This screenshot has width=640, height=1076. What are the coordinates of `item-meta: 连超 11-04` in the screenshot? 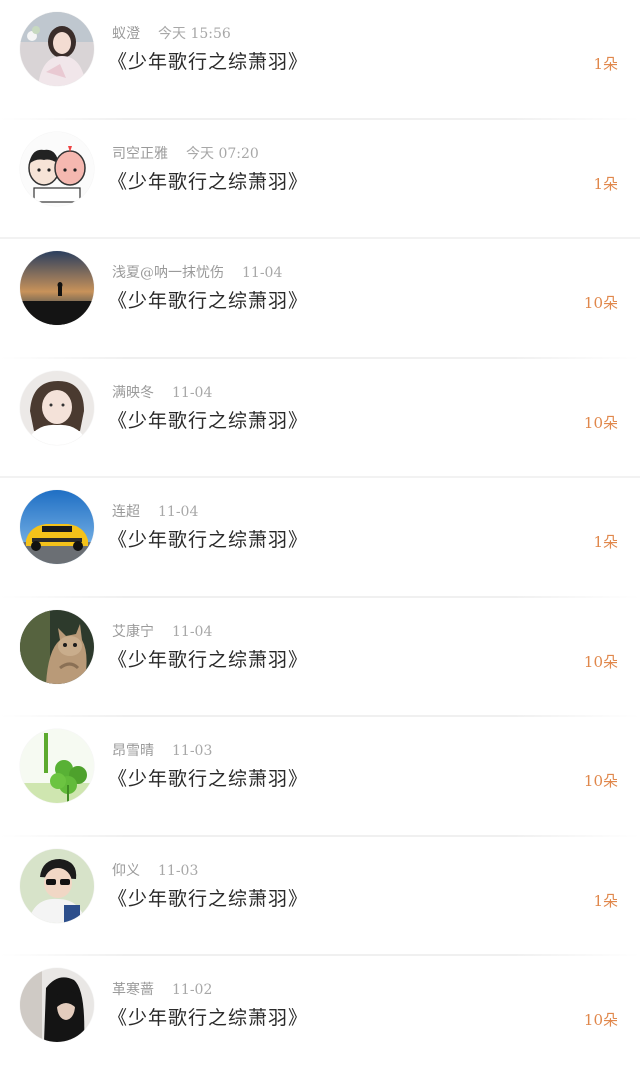 It's located at (155, 512).